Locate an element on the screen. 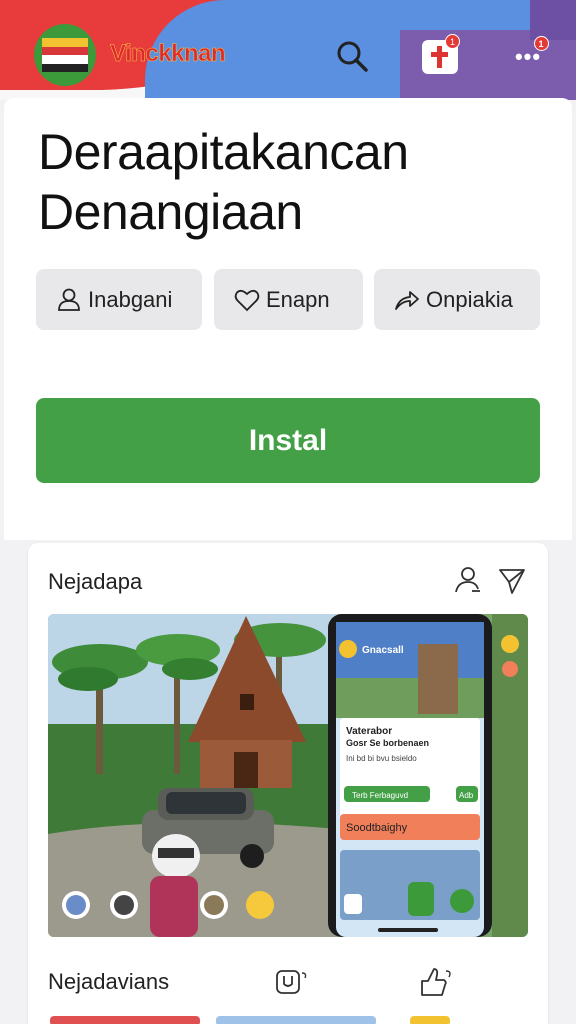  phone-app-title: Gnacsall is located at coordinates (383, 650).